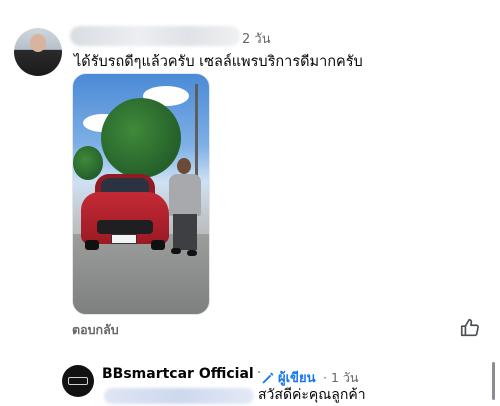 The image size is (500, 406). Describe the element at coordinates (256, 38) in the screenshot. I see `comment-time: 2 วัน` at that location.